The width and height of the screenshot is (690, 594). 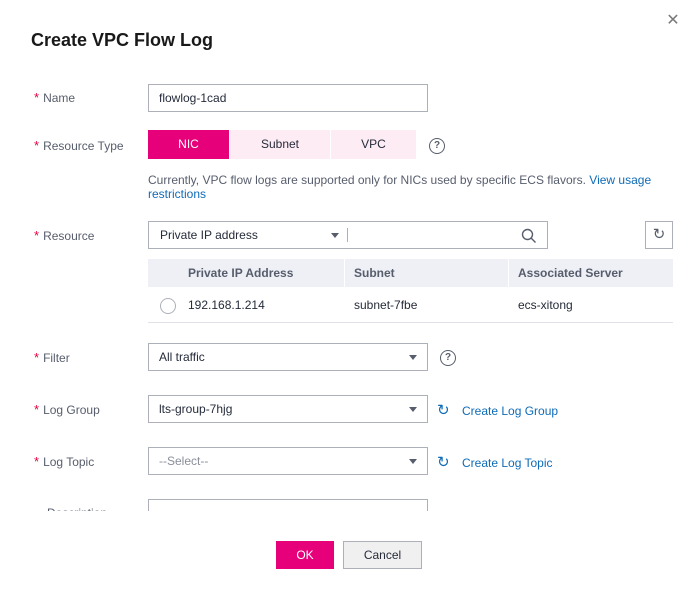 I want to click on column-subnet: Subnet, so click(x=374, y=273).